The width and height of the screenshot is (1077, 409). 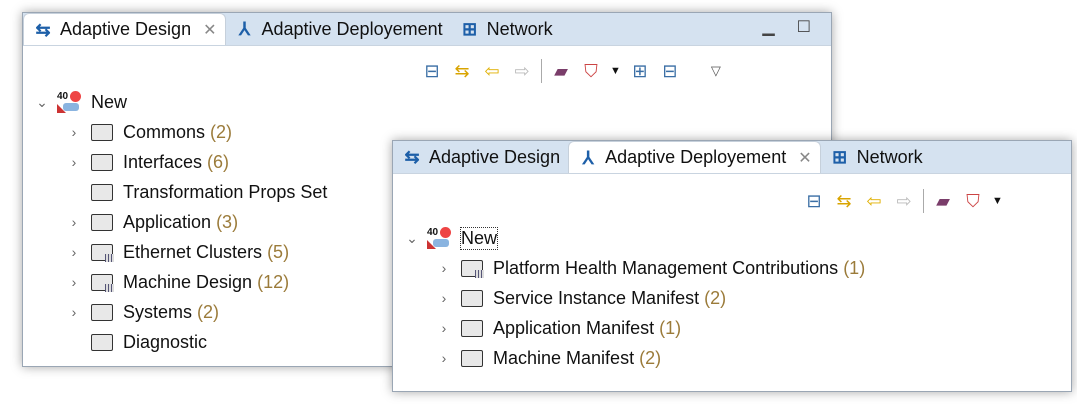 I want to click on toolbar: ⊟ ⇆ ⇦ ⇨ ▰ ⛉ ▼ ⊞ ⊟ ▽, so click(x=571, y=71).